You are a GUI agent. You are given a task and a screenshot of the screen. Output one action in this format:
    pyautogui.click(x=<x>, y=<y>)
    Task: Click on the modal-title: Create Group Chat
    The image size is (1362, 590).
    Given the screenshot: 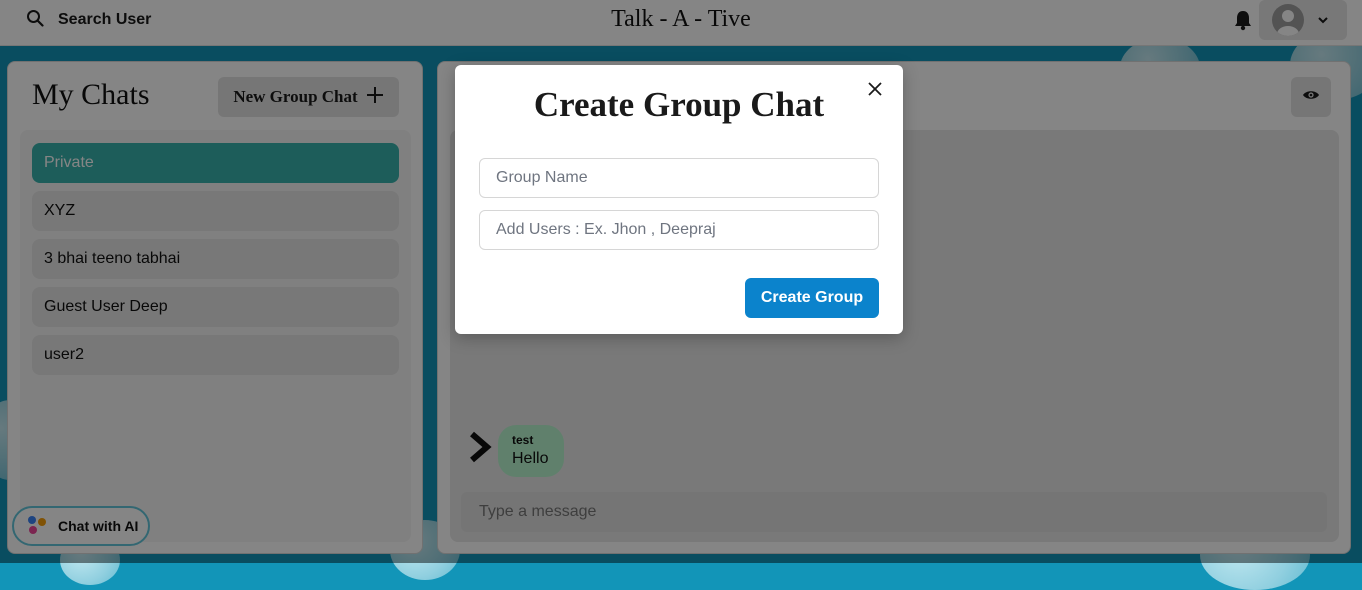 What is the action you would take?
    pyautogui.click(x=679, y=104)
    